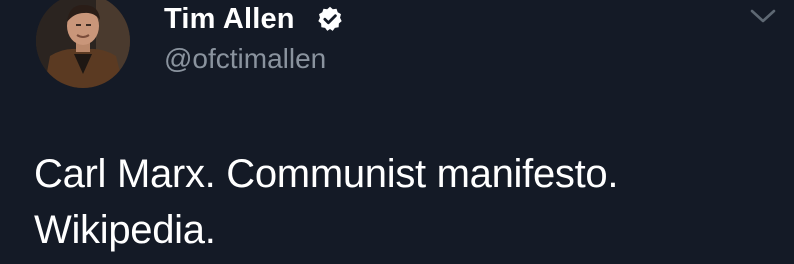 The height and width of the screenshot is (264, 794). I want to click on verified-badge-icon, so click(330, 18).